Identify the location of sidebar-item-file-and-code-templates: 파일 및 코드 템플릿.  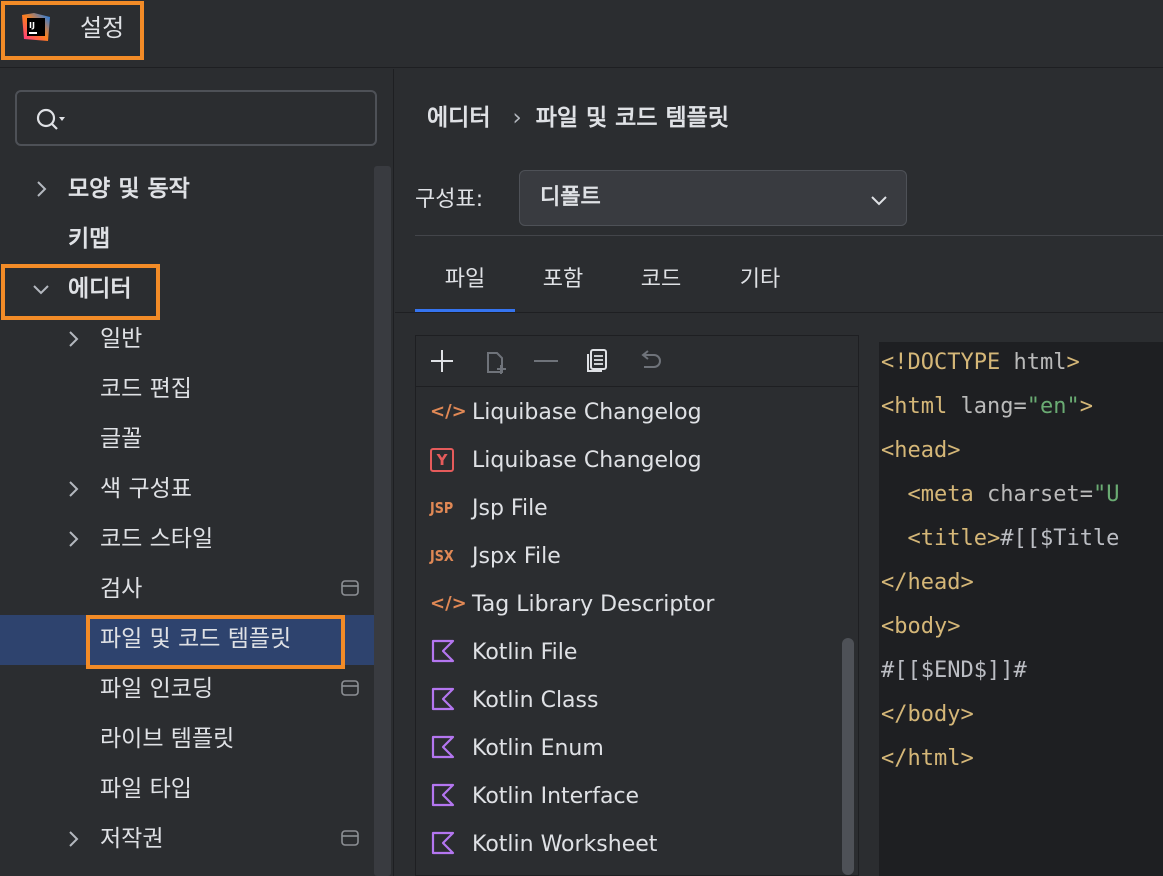
(188, 640).